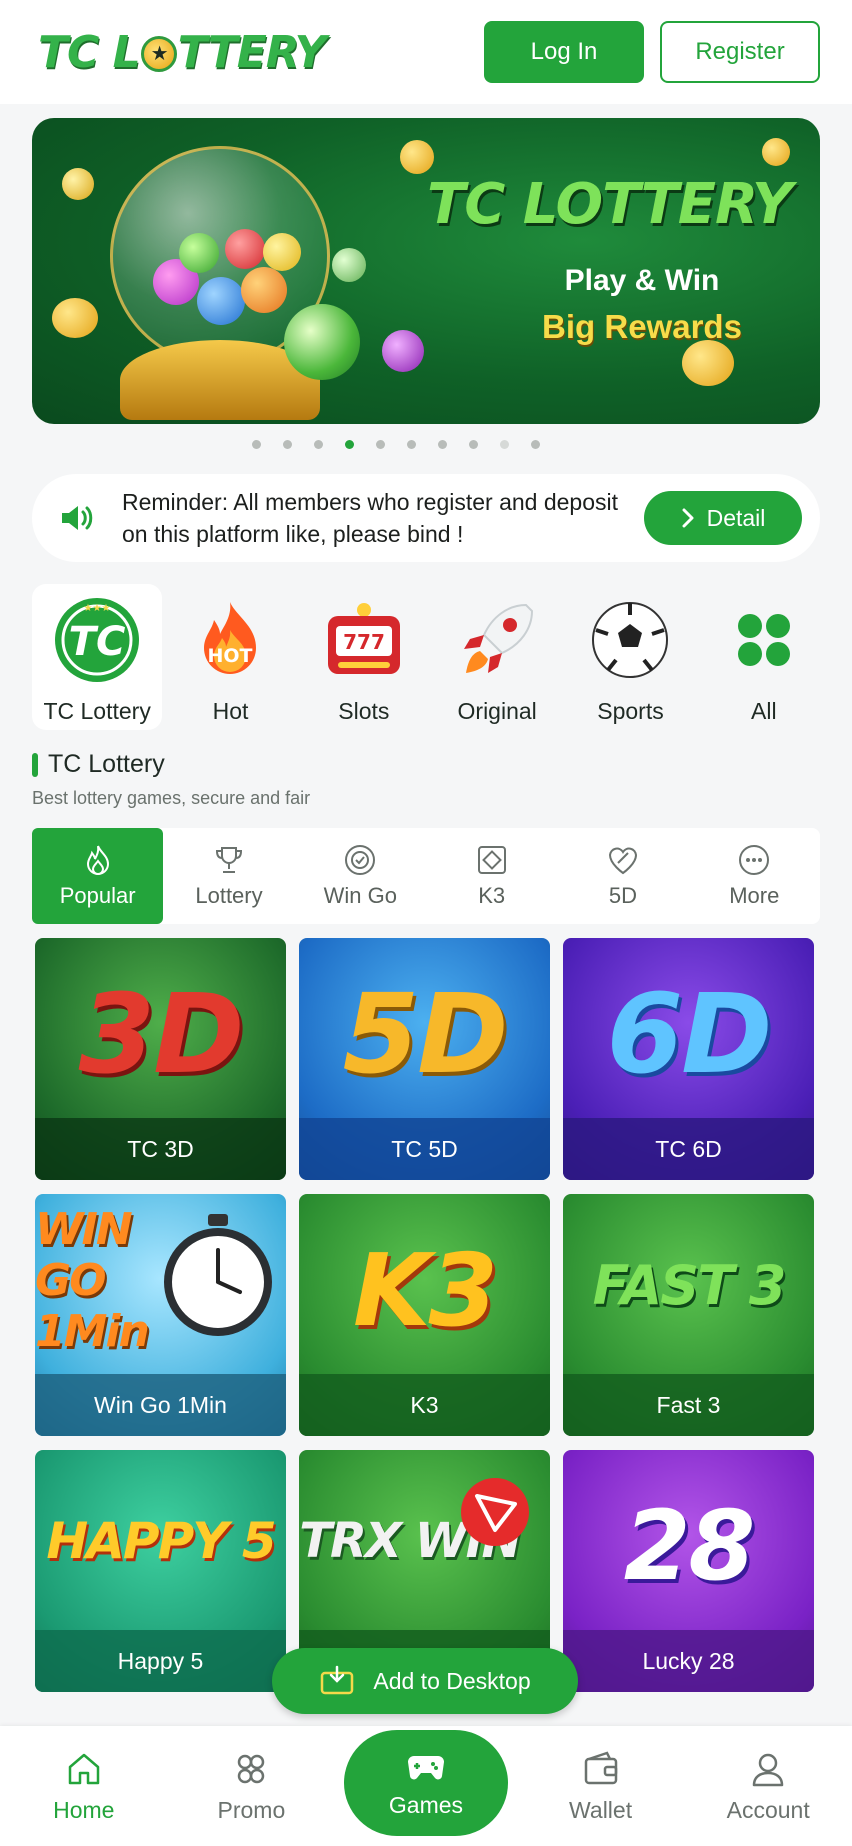 The height and width of the screenshot is (1846, 852). Describe the element at coordinates (688, 518) in the screenshot. I see `chevron-right-icon` at that location.